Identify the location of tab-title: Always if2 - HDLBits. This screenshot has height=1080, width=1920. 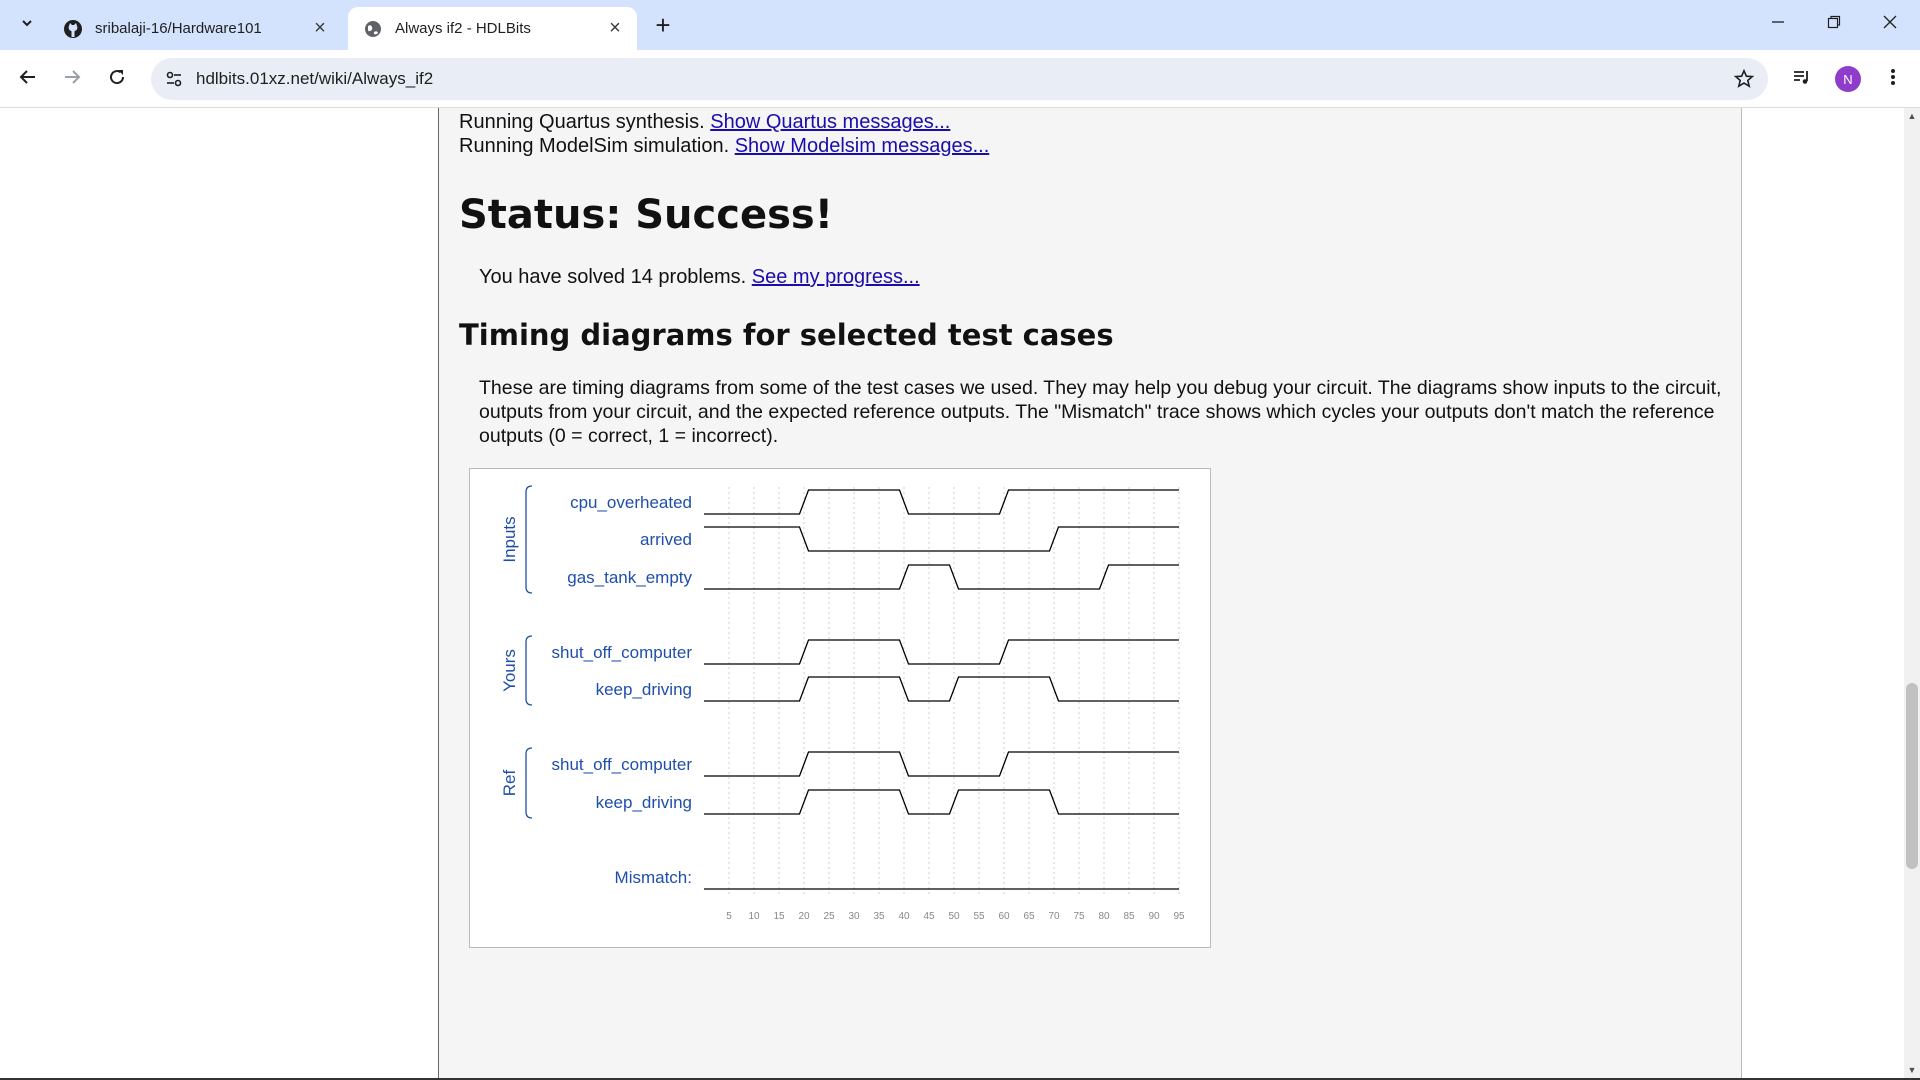
(463, 28).